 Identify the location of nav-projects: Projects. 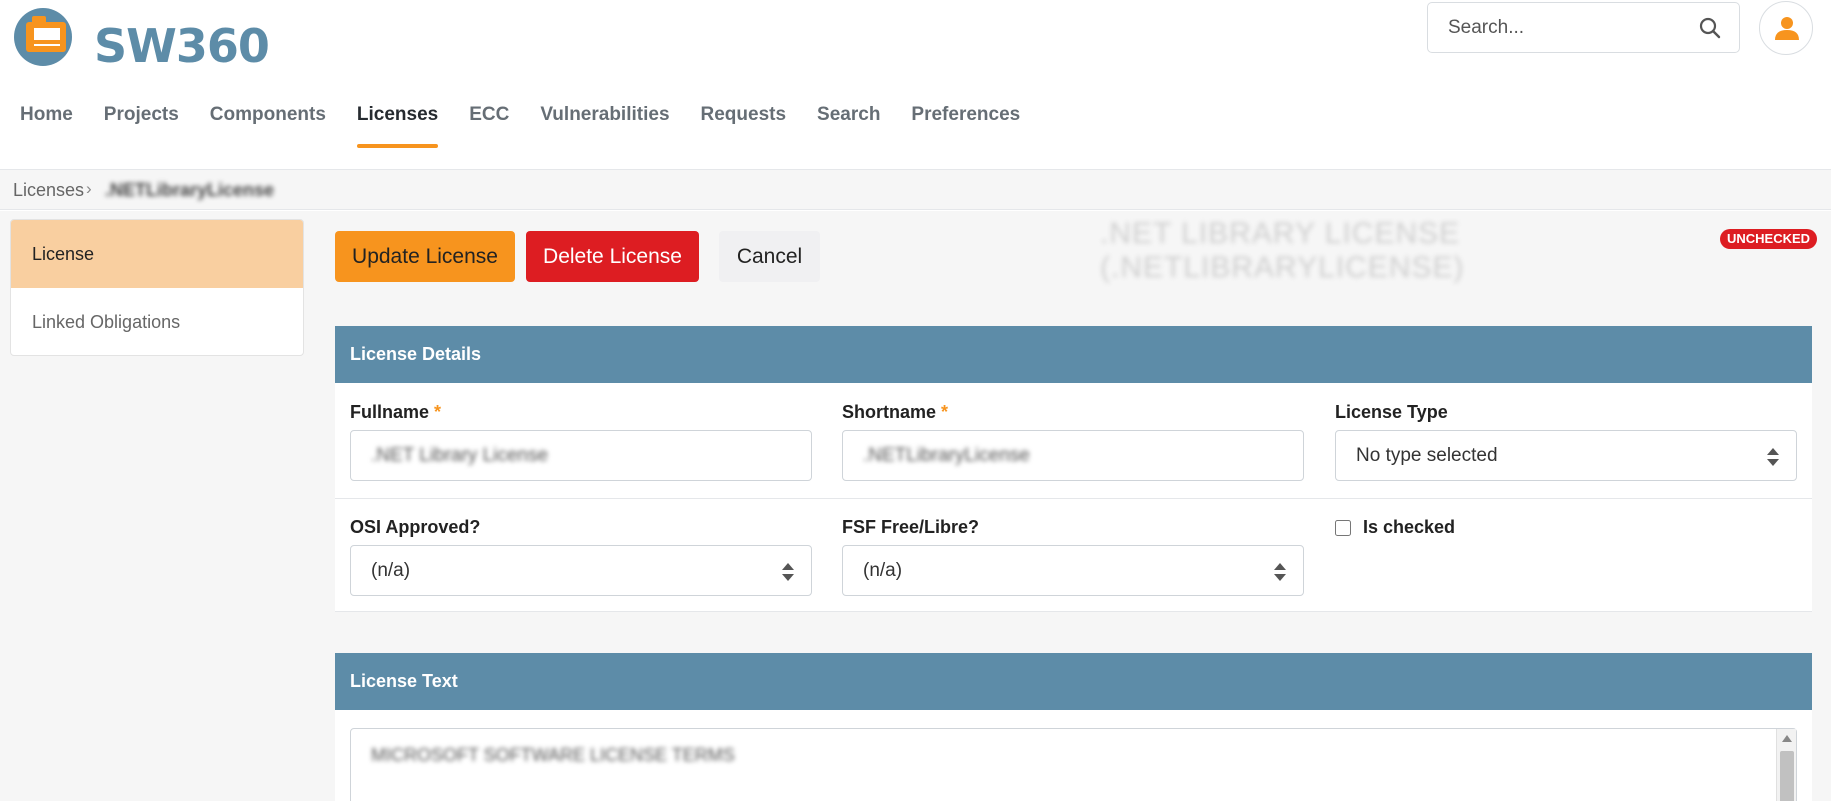
(141, 125).